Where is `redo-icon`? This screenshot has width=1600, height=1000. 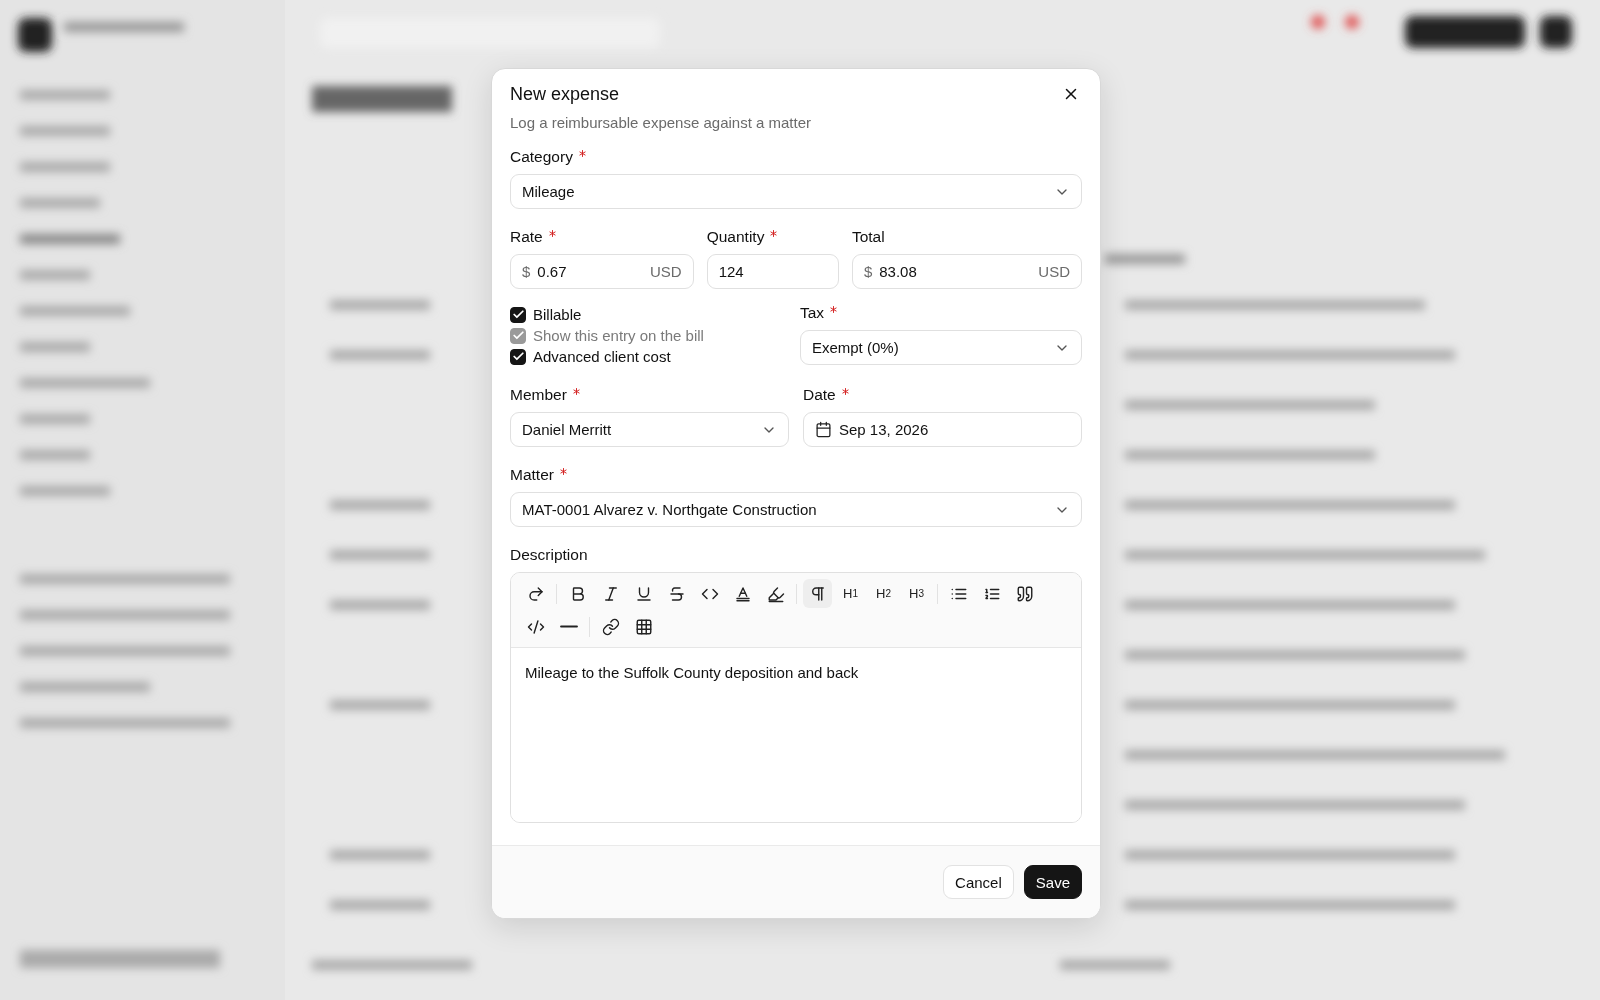 redo-icon is located at coordinates (535, 593).